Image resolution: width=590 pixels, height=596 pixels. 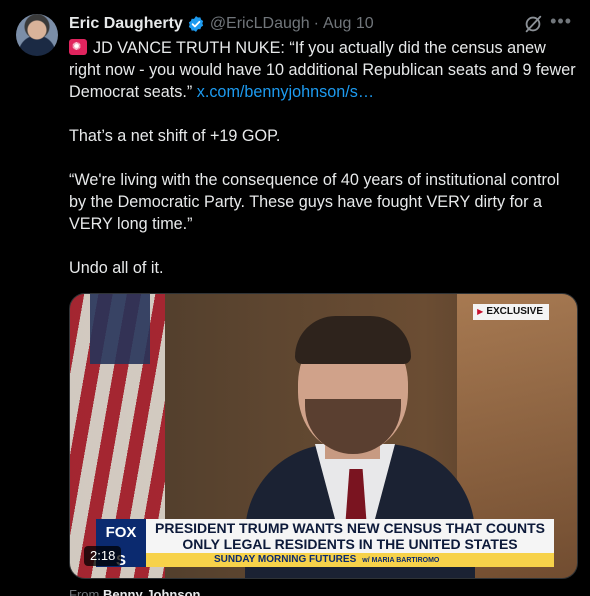 I want to click on tweet-header: Eric Daugherty @EricLDaugh · Aug 10 •••, so click(x=321, y=23).